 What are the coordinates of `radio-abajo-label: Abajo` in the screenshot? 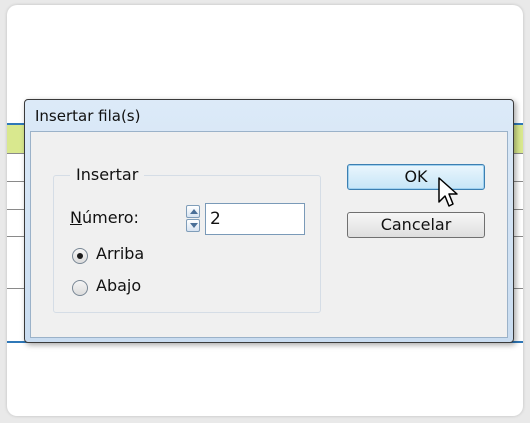 It's located at (118, 285).